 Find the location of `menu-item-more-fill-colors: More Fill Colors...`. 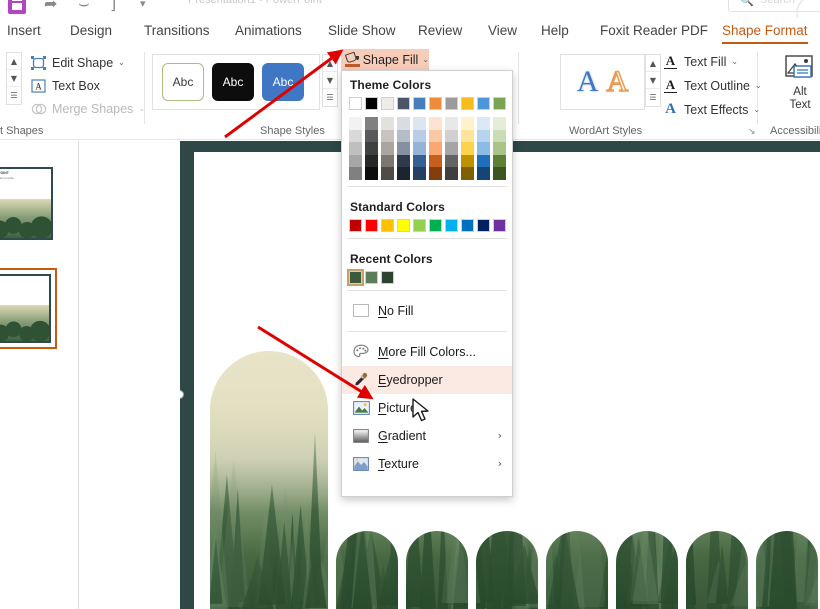

menu-item-more-fill-colors: More Fill Colors... is located at coordinates (427, 352).